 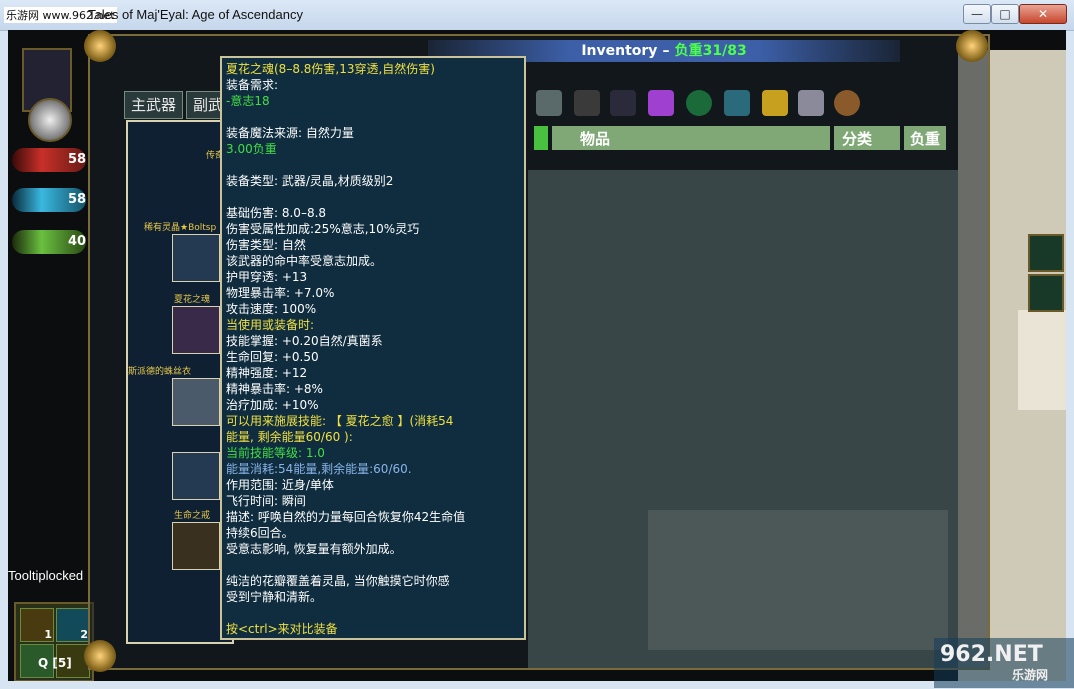 I want to click on equilibrium-value: 40, so click(x=77, y=241).